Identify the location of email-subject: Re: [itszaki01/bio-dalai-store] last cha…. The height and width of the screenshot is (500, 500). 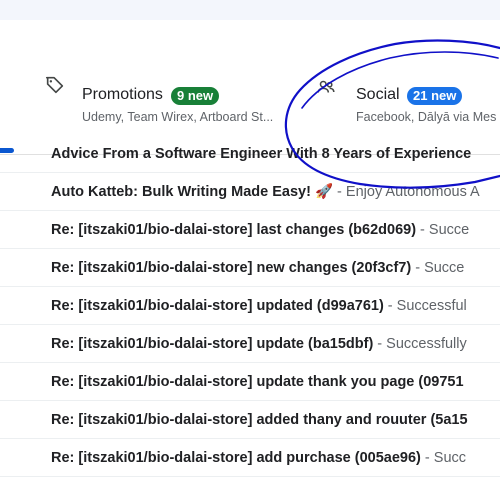
(234, 230).